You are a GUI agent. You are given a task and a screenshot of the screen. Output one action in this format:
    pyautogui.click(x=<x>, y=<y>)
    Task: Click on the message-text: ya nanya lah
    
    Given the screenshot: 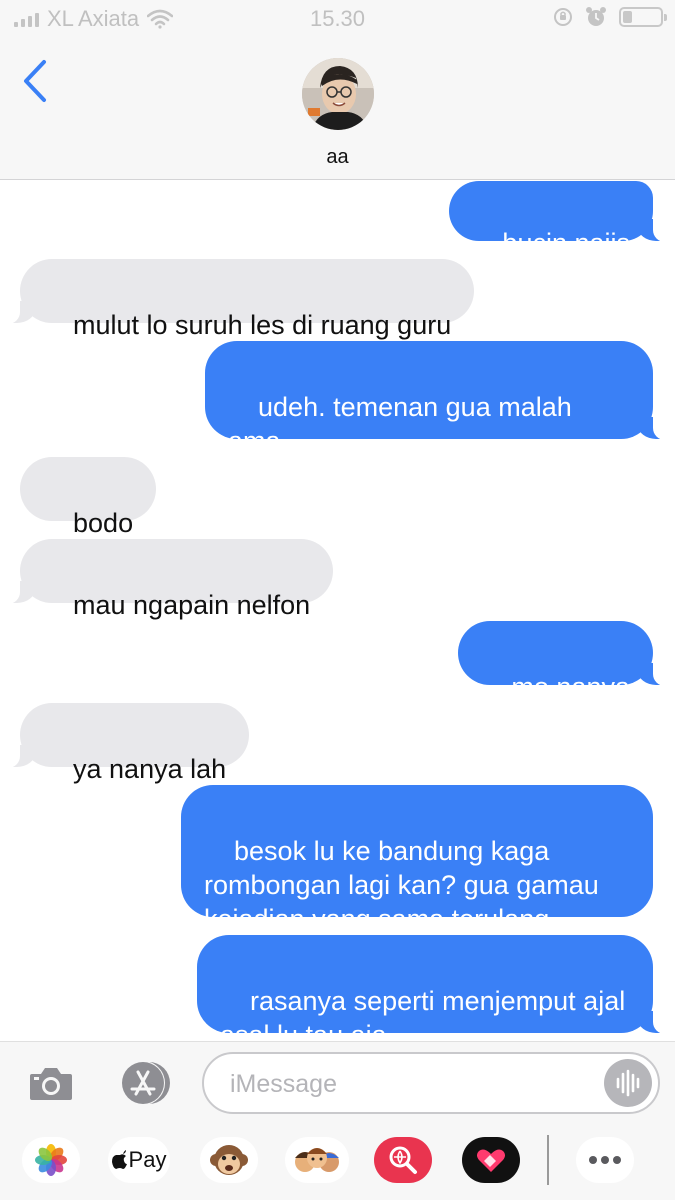 What is the action you would take?
    pyautogui.click(x=150, y=769)
    